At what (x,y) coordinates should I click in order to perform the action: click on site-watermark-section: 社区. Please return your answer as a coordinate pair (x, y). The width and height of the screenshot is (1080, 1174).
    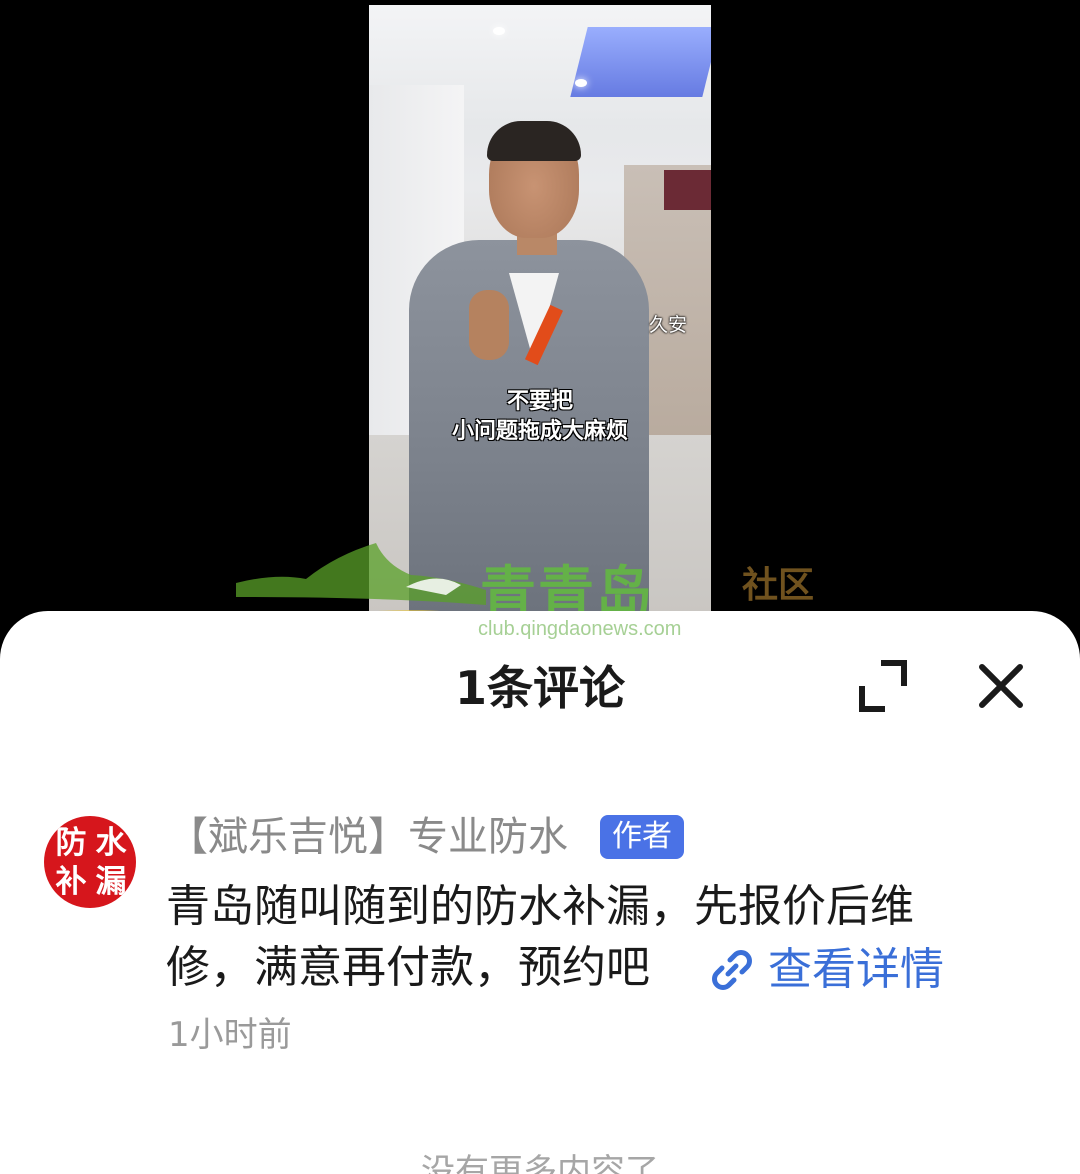
    Looking at the image, I should click on (778, 585).